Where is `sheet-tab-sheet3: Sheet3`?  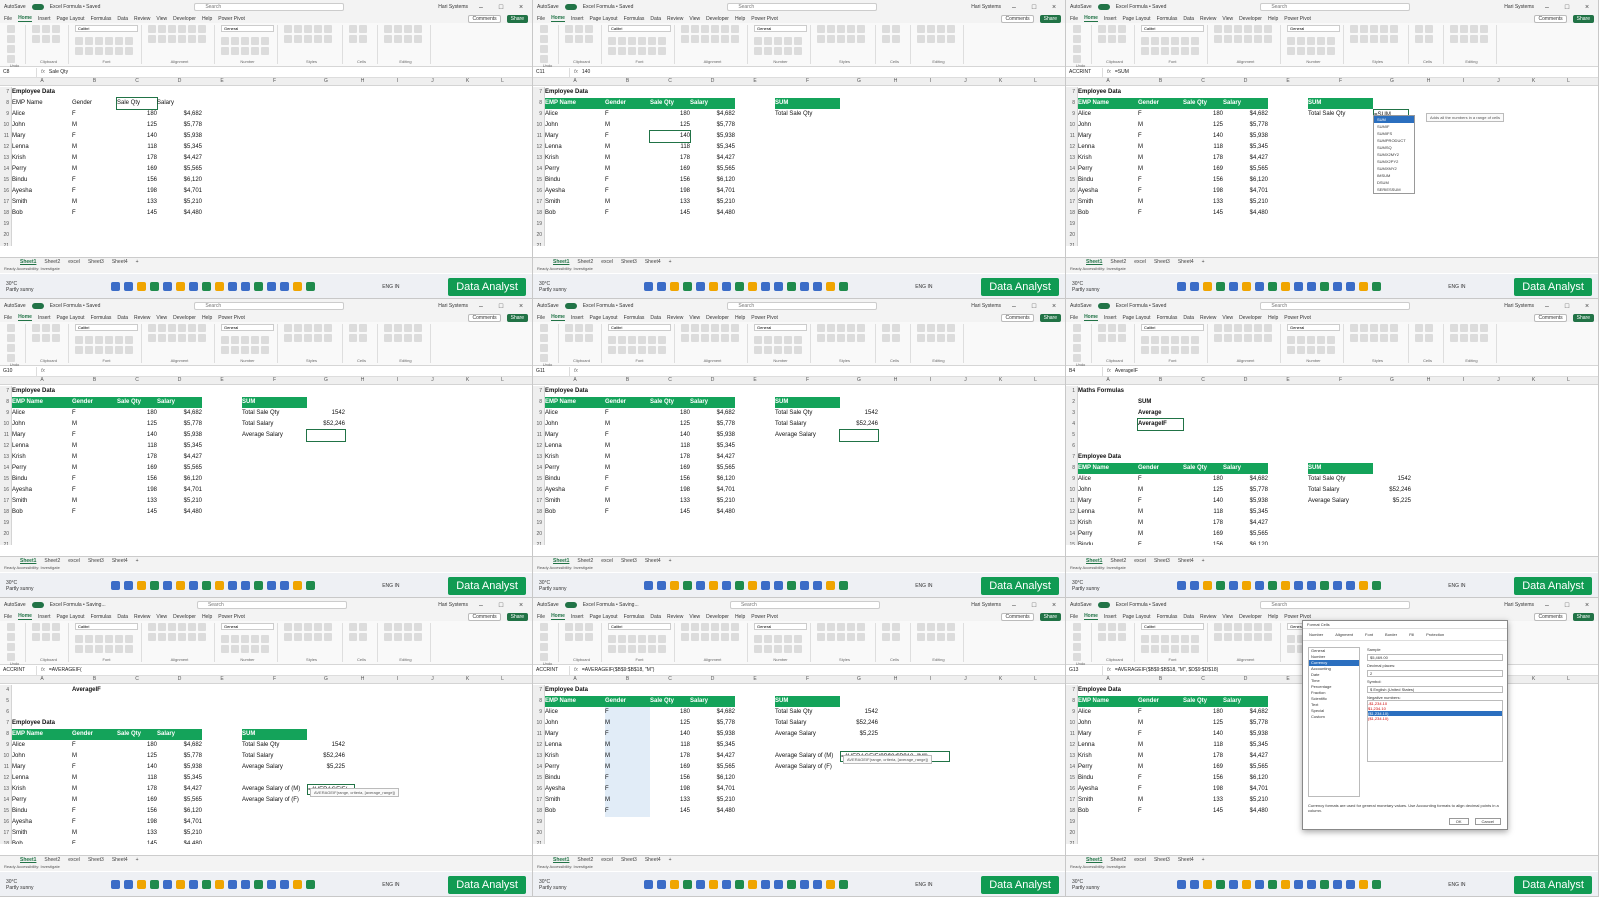
sheet-tab-sheet3: Sheet3 is located at coordinates (629, 561).